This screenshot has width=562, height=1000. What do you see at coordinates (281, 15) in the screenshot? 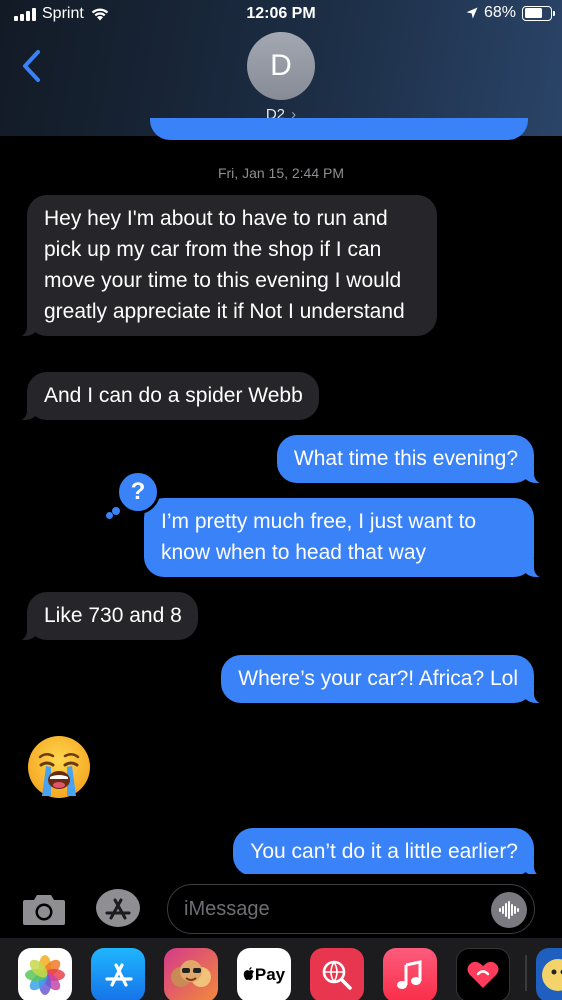
I see `status-bar: Sprint 12:06 PM 68%` at bounding box center [281, 15].